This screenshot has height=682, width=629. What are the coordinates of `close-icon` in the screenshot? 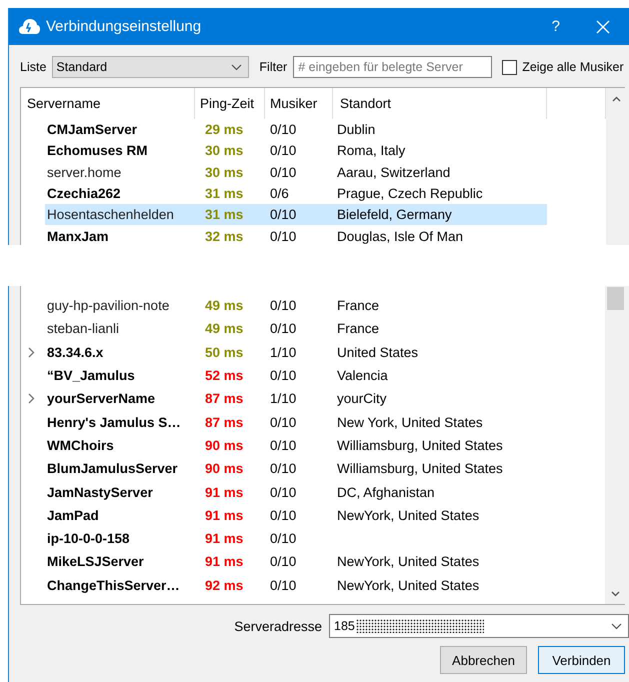 It's located at (603, 27).